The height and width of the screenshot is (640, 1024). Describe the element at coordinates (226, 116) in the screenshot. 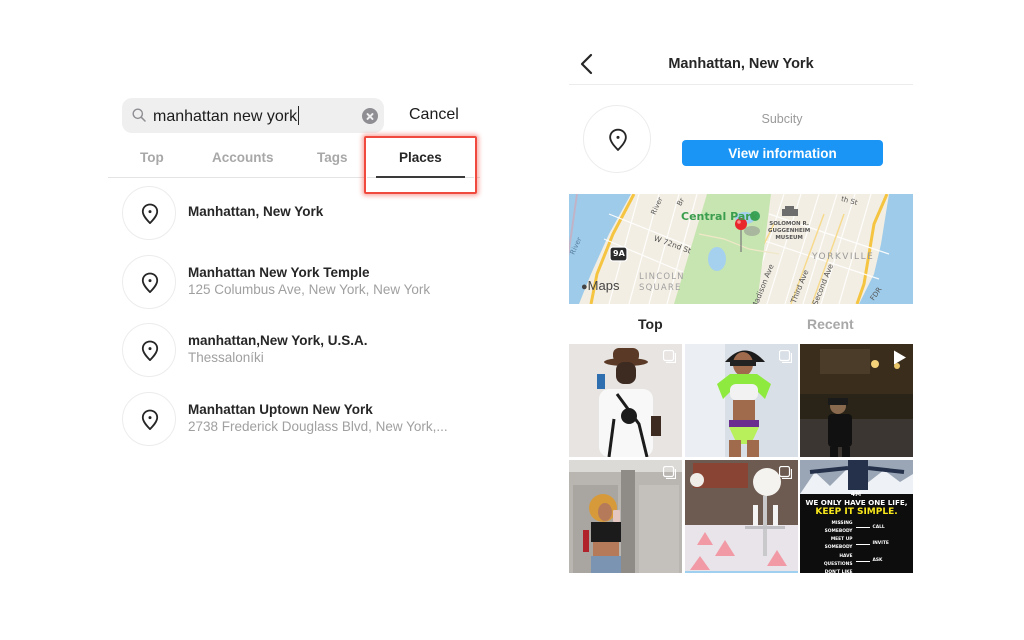

I see `search-query: manhattan new york` at that location.